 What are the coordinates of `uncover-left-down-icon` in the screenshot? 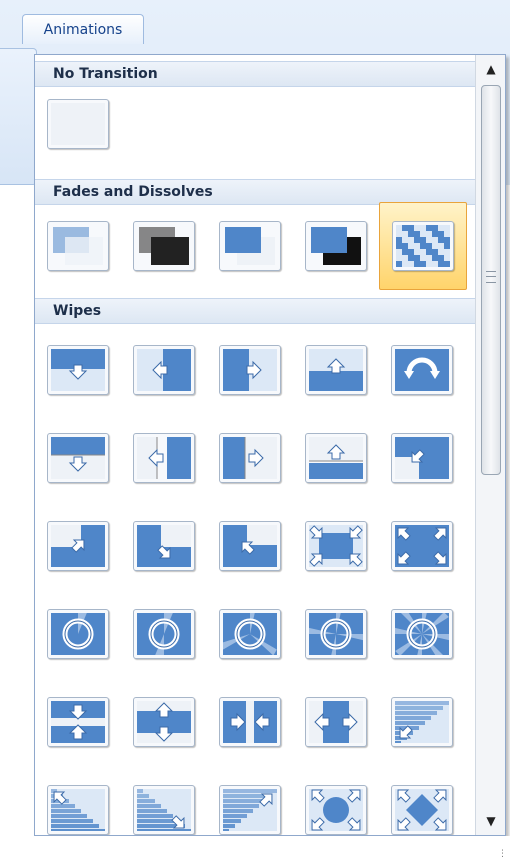 It's located at (164, 546).